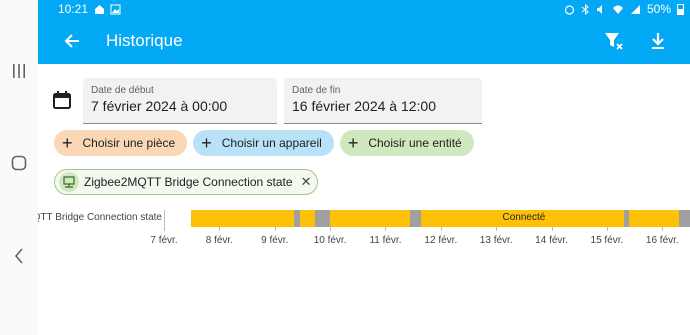  Describe the element at coordinates (607, 240) in the screenshot. I see `timeline-tick-label: 15 févr.` at that location.